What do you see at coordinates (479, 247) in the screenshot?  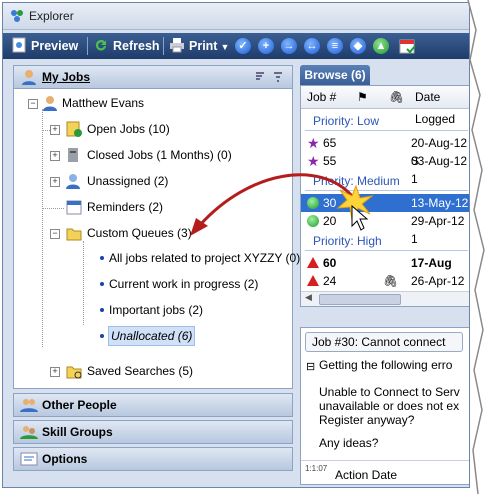 I see `torn-edge` at bounding box center [479, 247].